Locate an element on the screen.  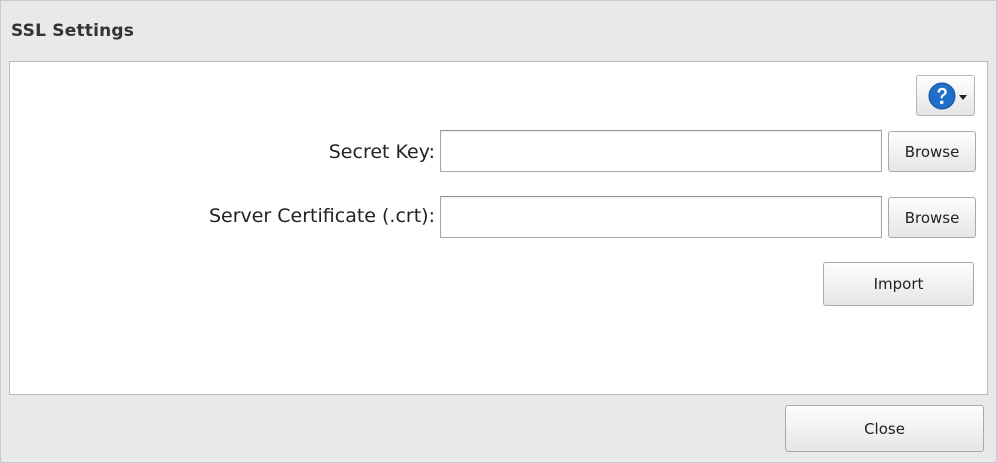
dialog-title: SSL Settings is located at coordinates (73, 31).